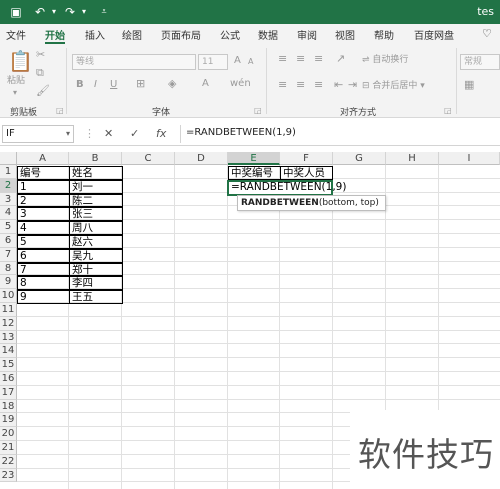 This screenshot has width=500, height=489. Describe the element at coordinates (43, 91) in the screenshot. I see `format-painter-icon: 🖌` at that location.